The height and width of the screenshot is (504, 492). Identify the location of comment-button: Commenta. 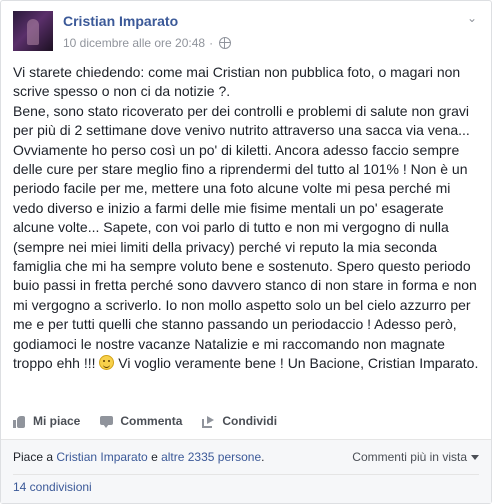
(141, 421).